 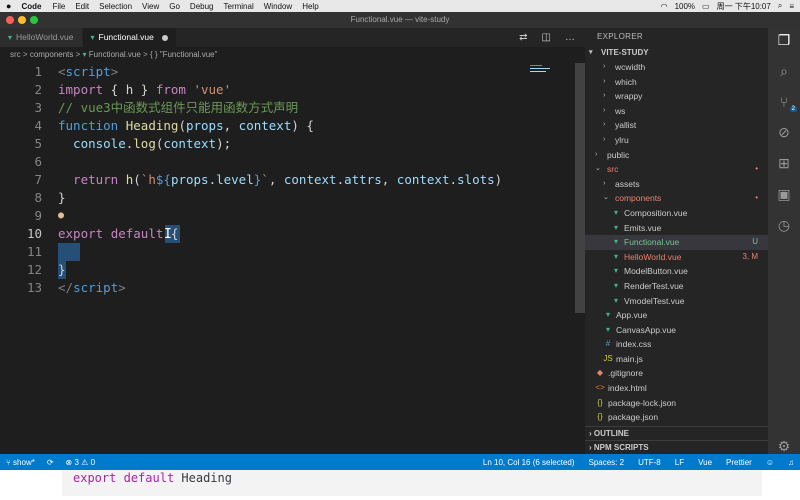 I want to click on close-window-button, so click(x=10, y=20).